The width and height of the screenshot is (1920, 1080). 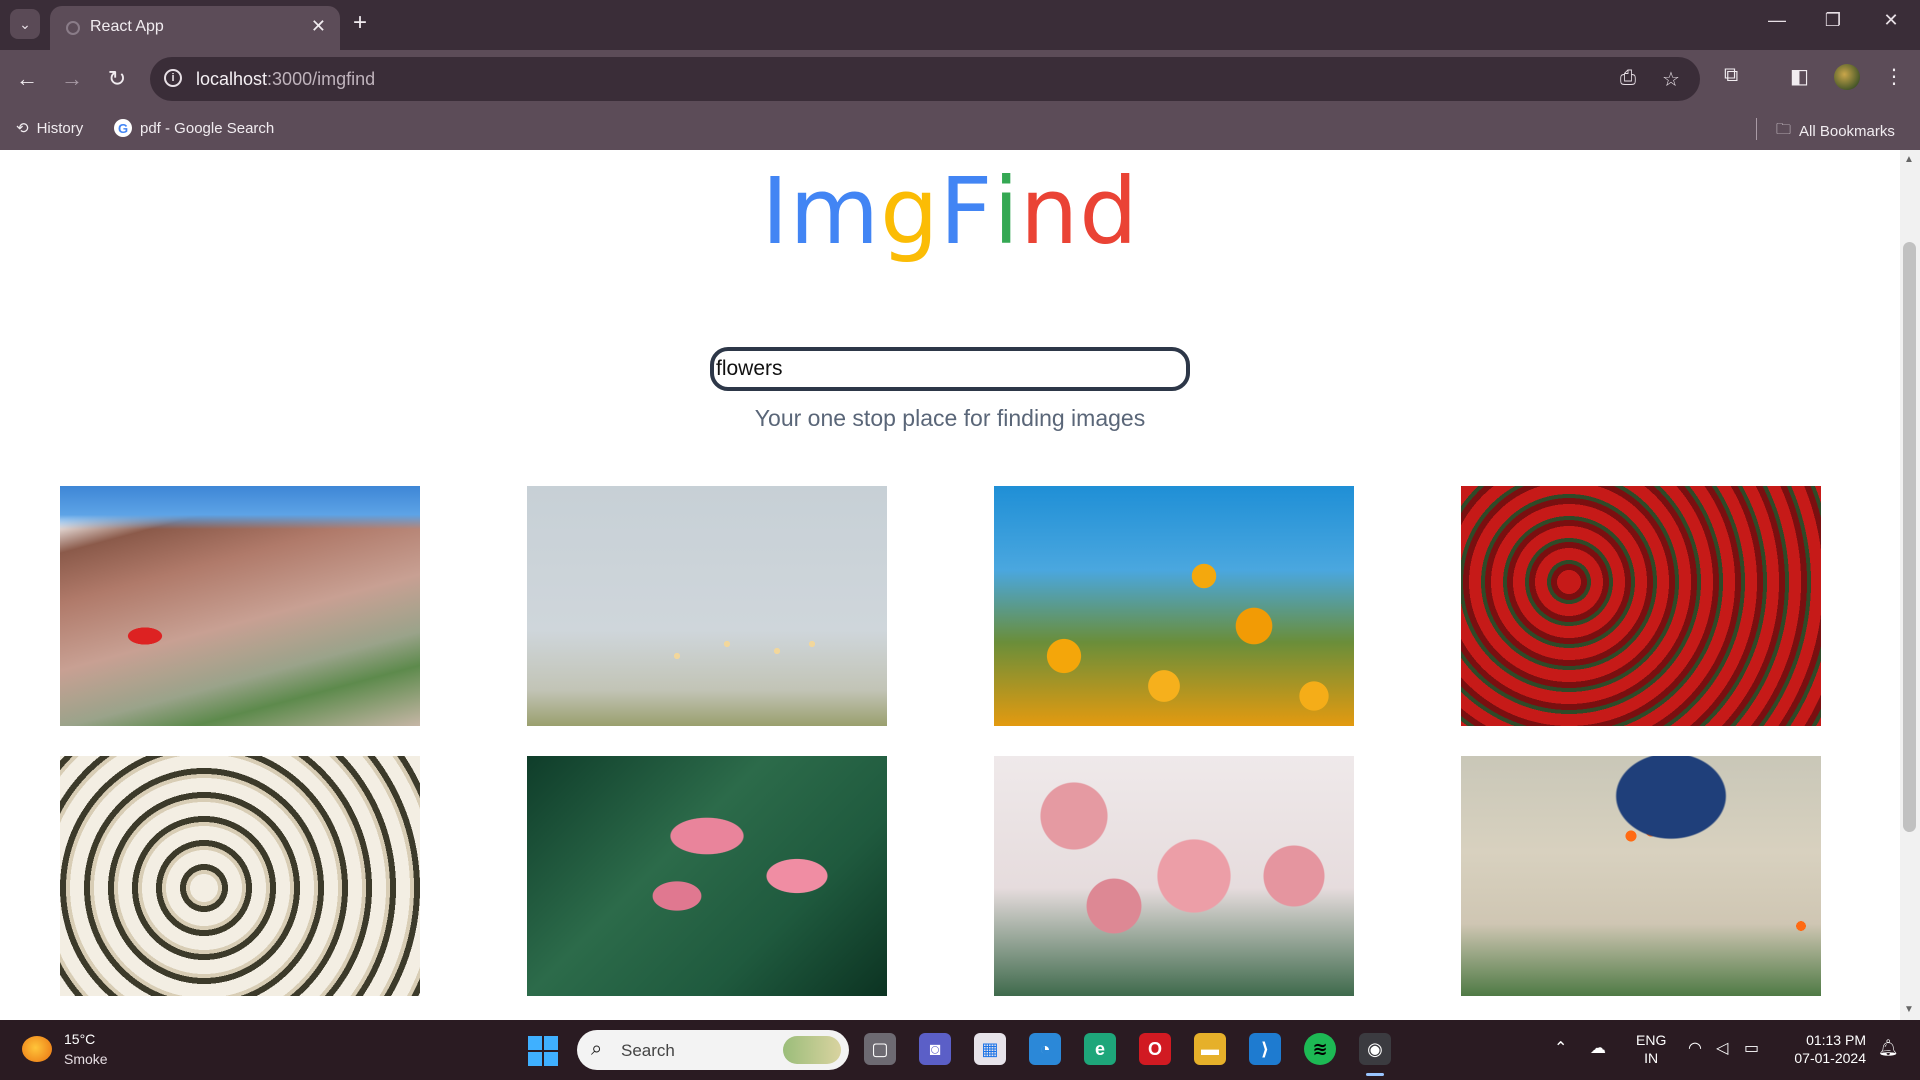 What do you see at coordinates (37, 1049) in the screenshot?
I see `weather-icon` at bounding box center [37, 1049].